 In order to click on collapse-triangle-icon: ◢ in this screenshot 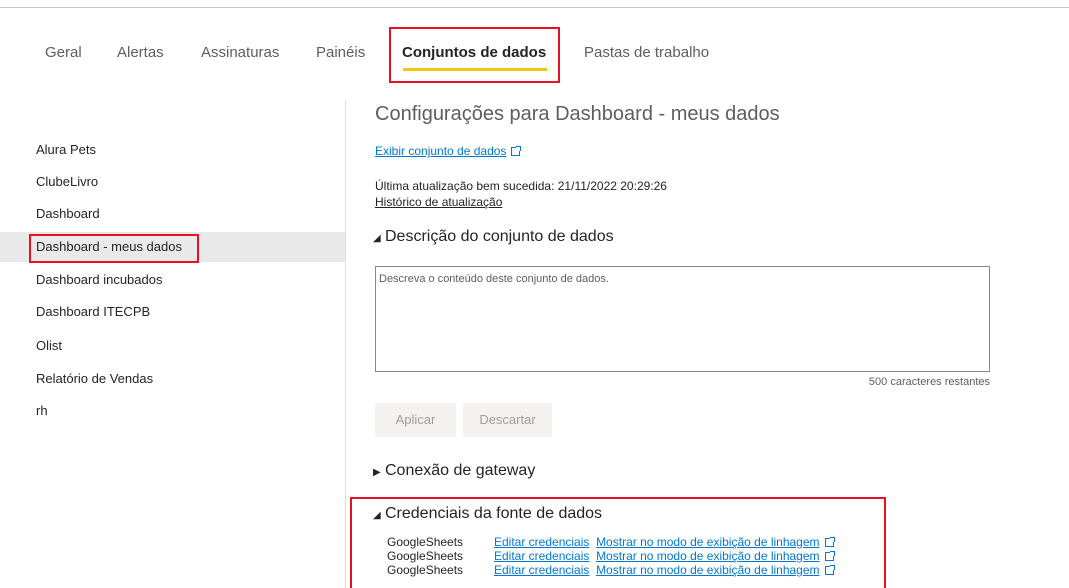, I will do `click(377, 238)`.